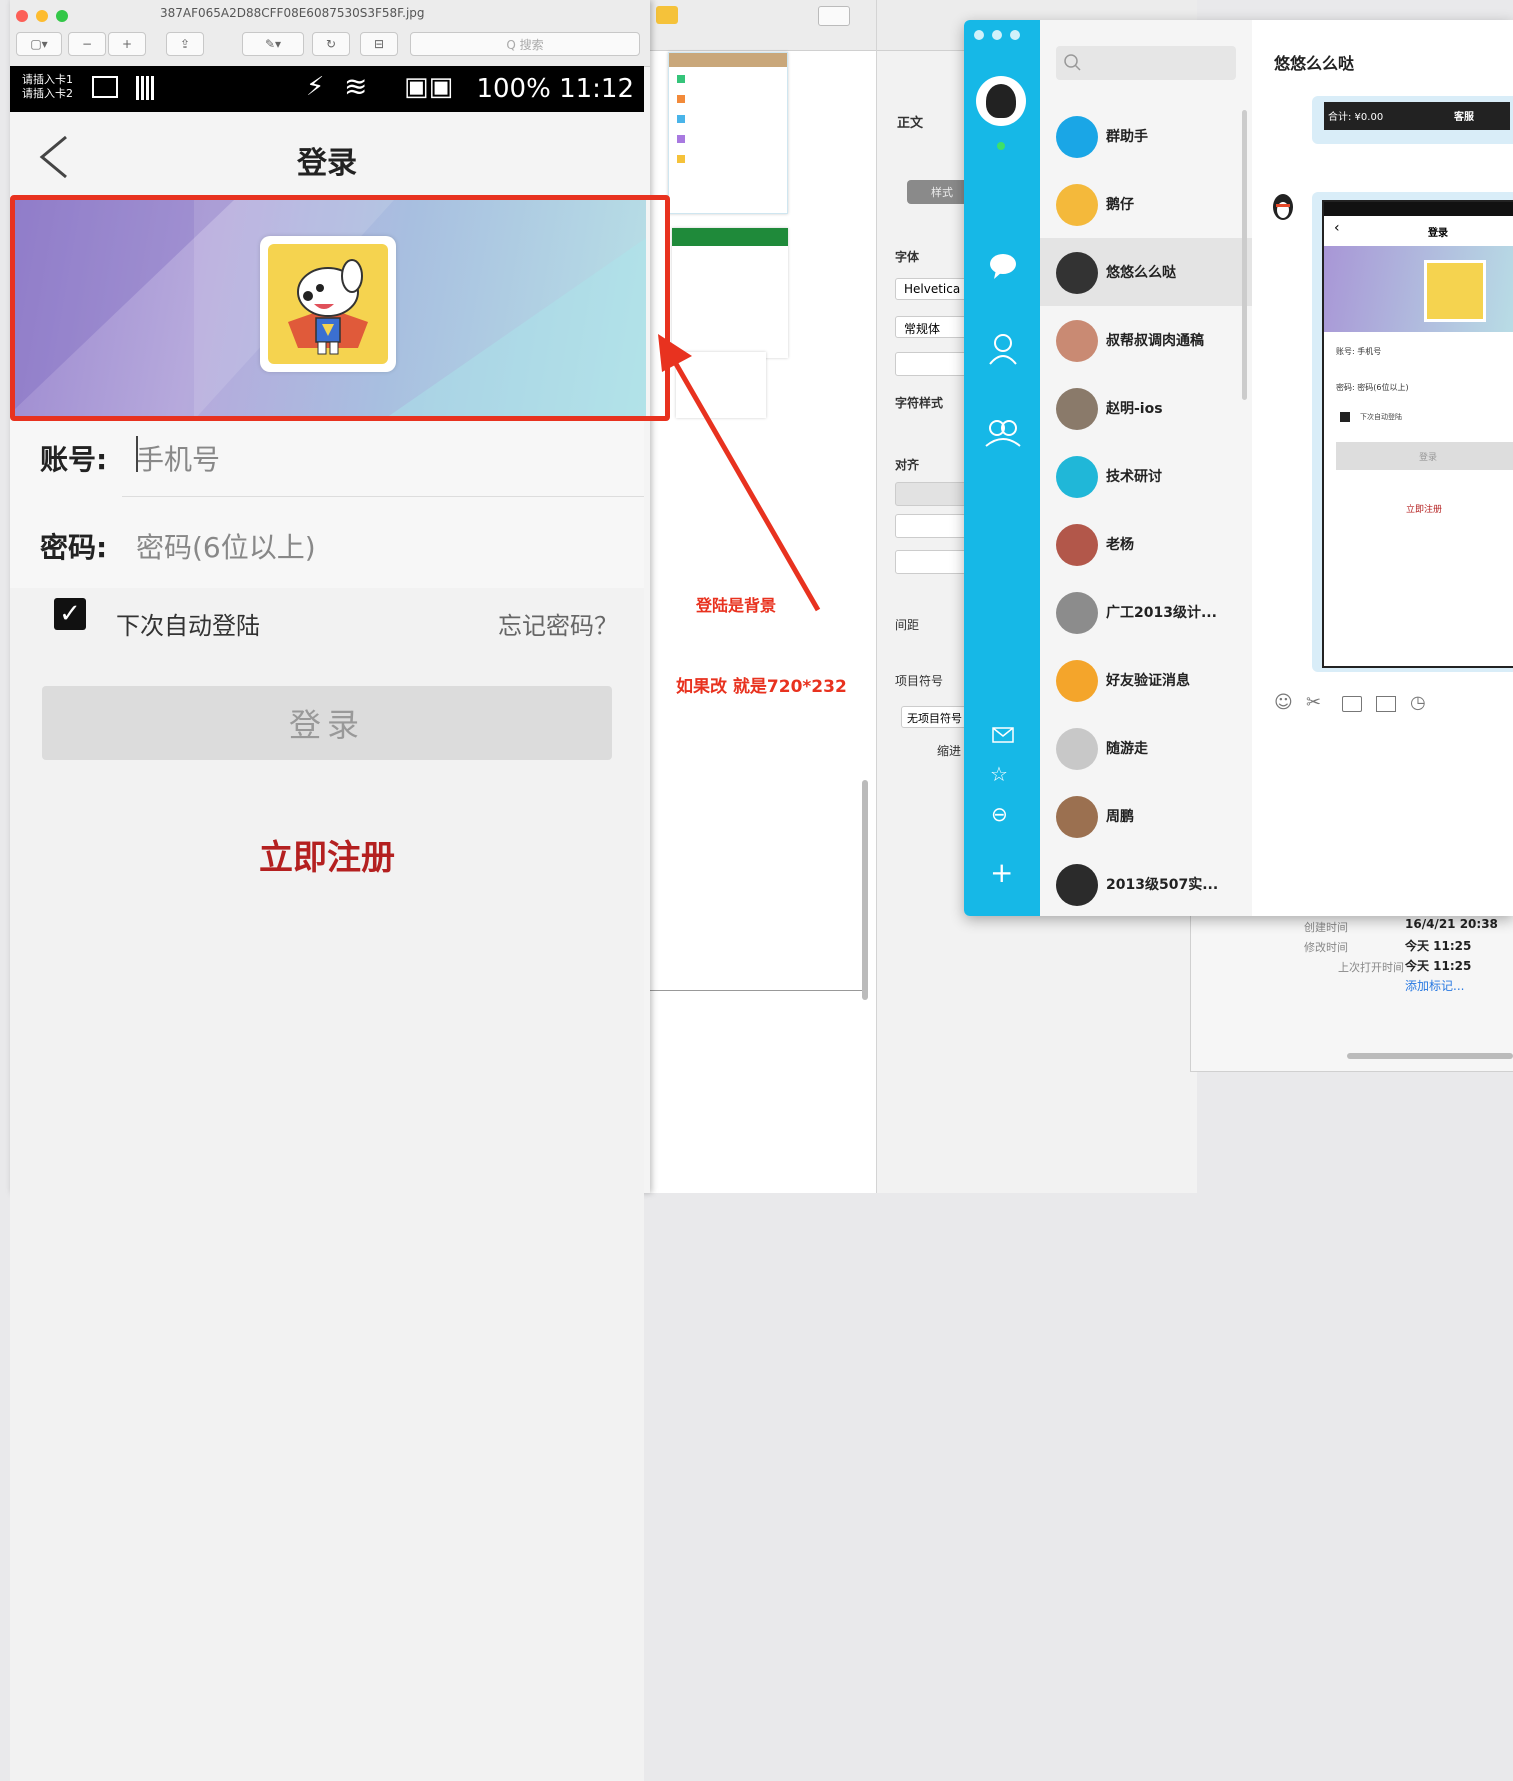 The width and height of the screenshot is (1513, 1781). What do you see at coordinates (331, 44) in the screenshot?
I see `rotate-button: ↻` at bounding box center [331, 44].